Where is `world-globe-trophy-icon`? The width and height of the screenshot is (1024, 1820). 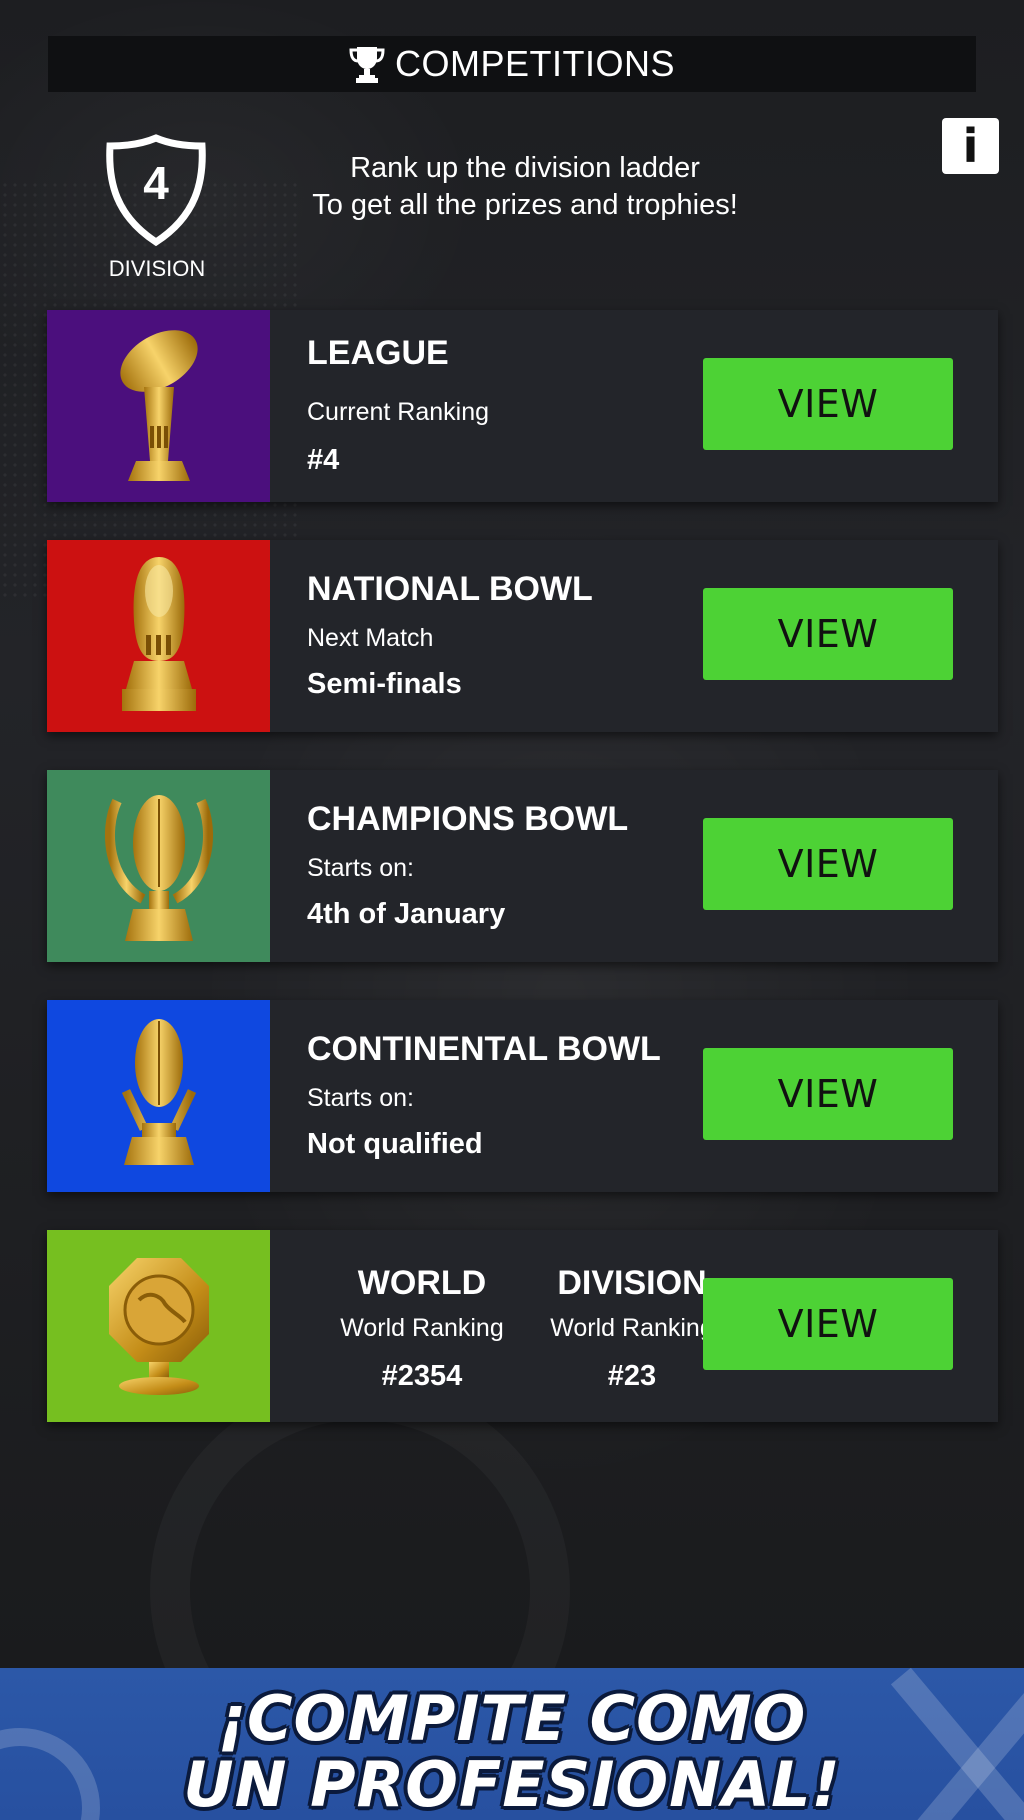
world-globe-trophy-icon is located at coordinates (158, 1326).